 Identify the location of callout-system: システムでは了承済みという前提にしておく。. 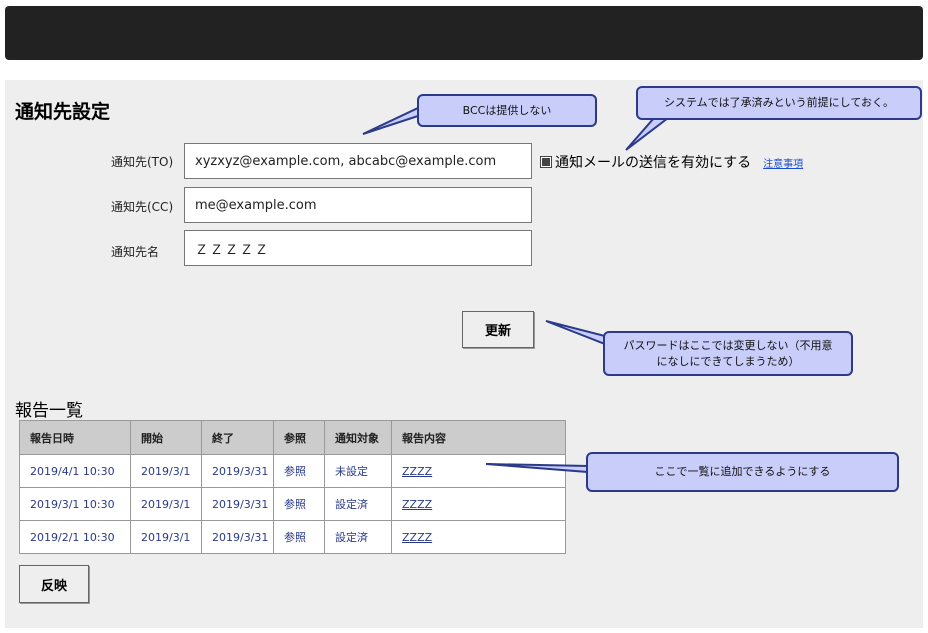
(779, 103).